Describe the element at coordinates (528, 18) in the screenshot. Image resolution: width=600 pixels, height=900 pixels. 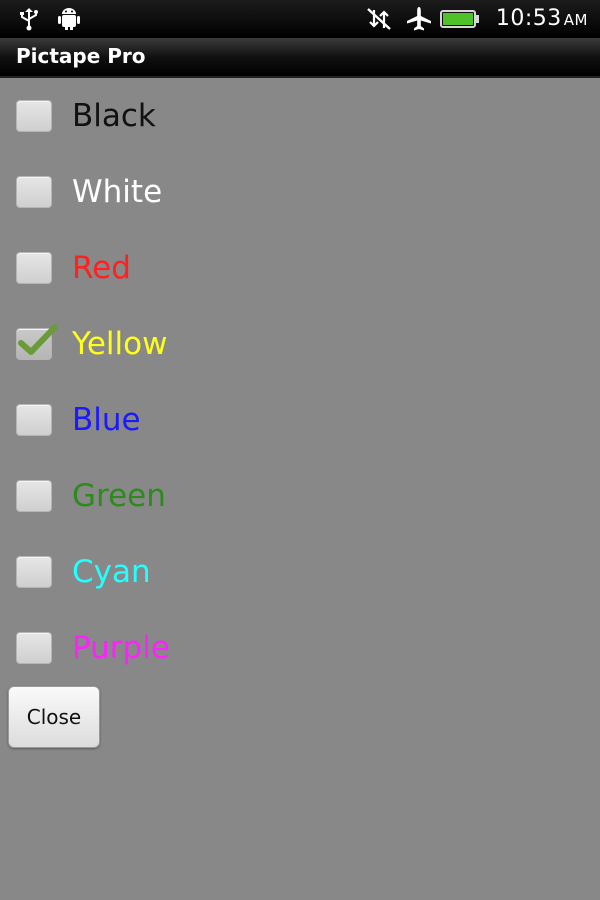
I see `clock-time: 10:53` at that location.